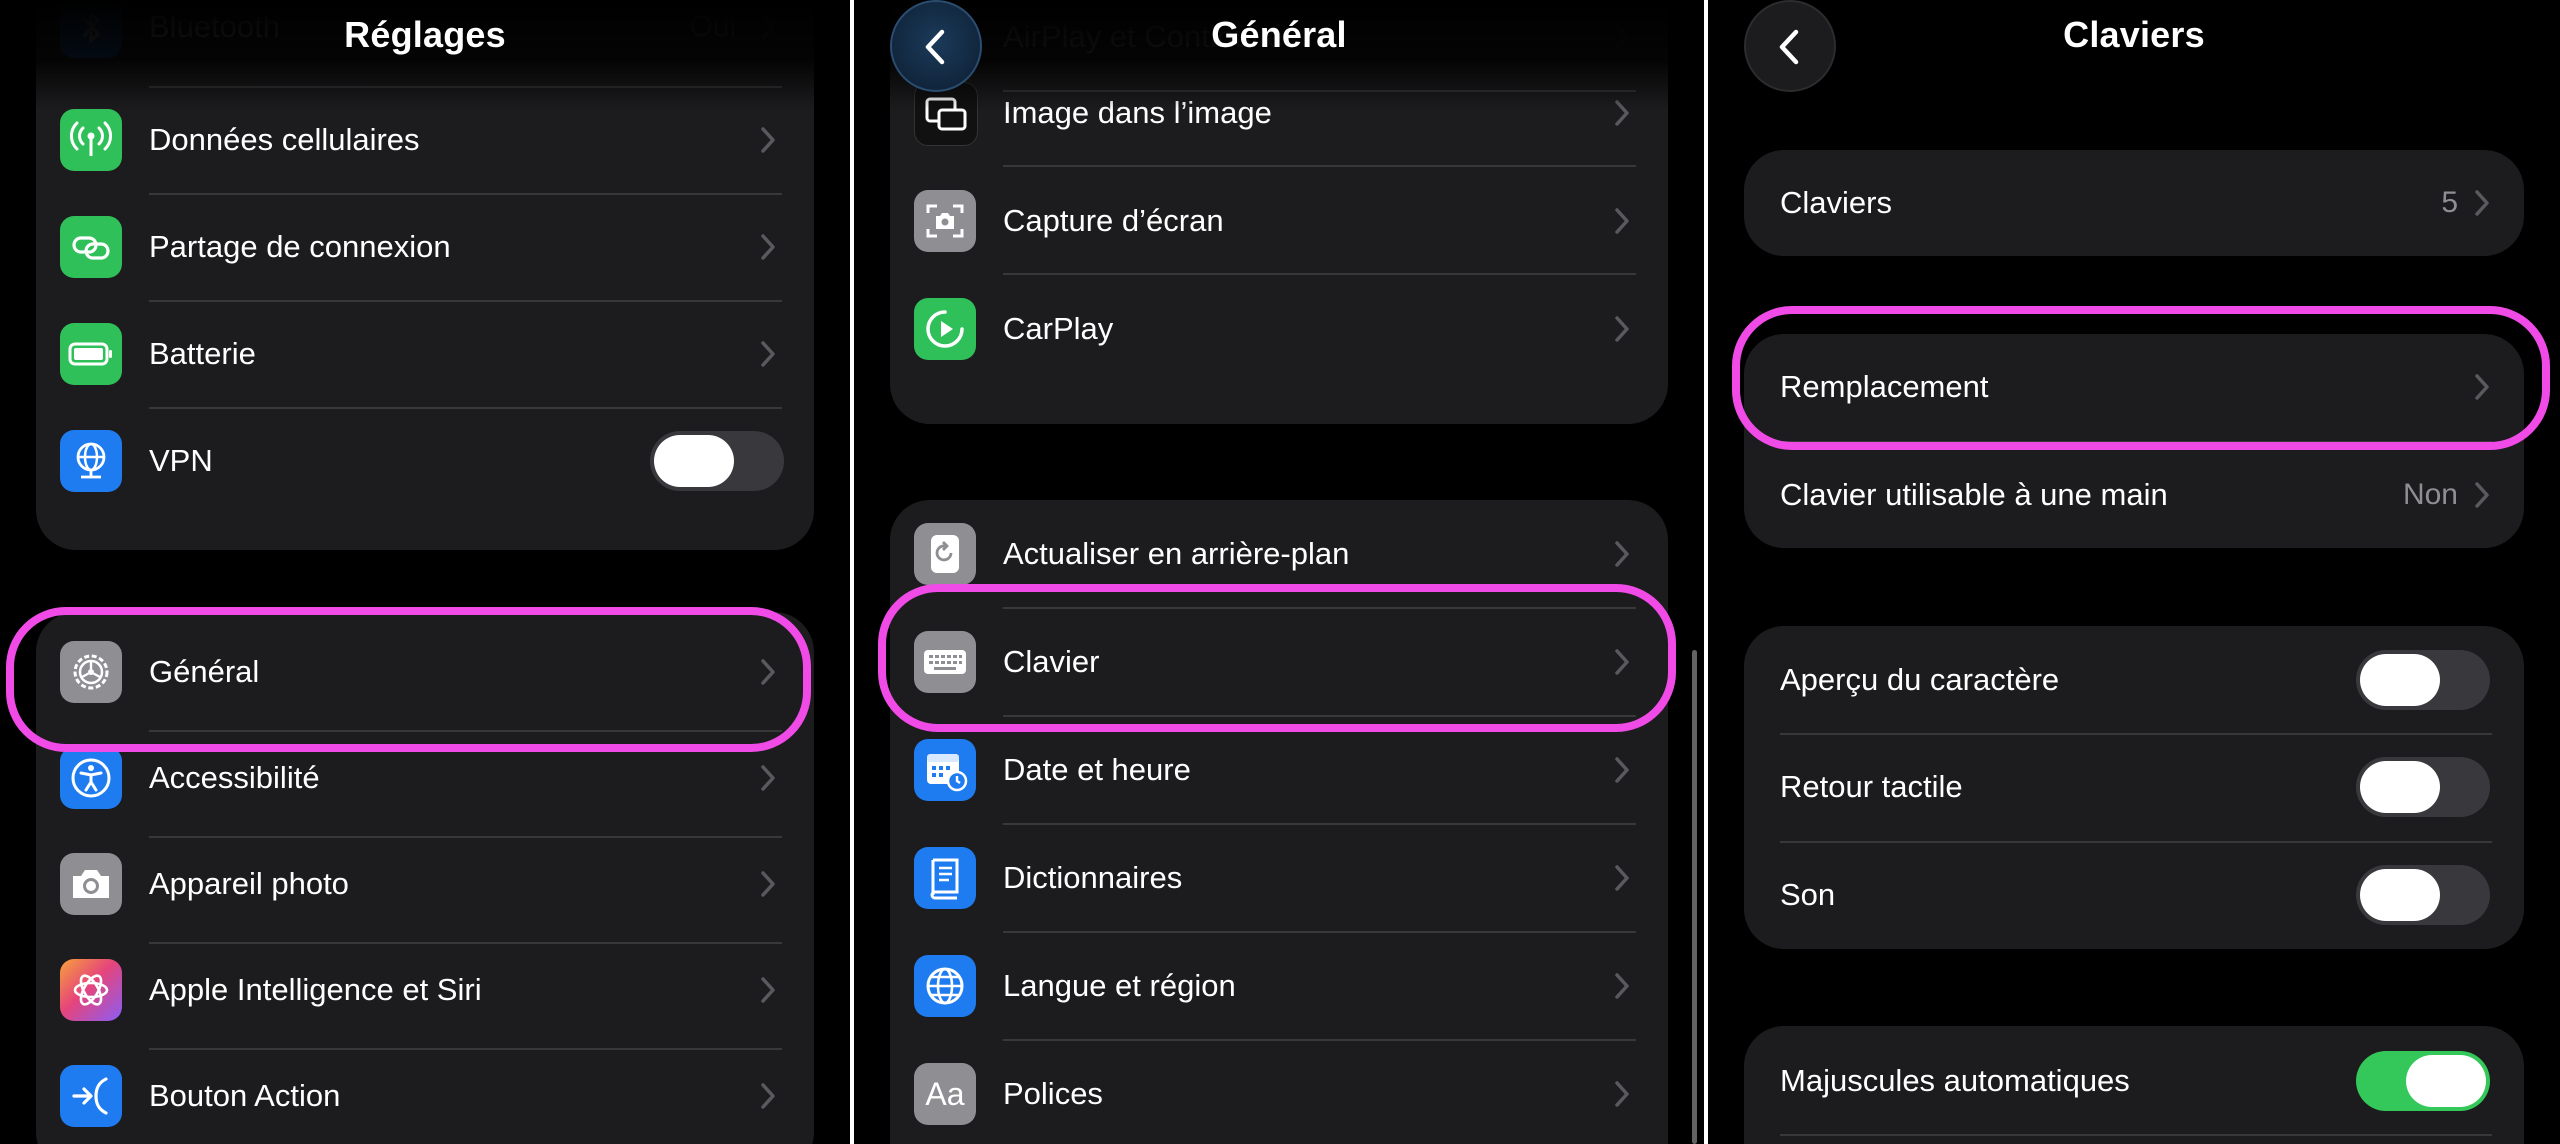  Describe the element at coordinates (425, 354) in the screenshot. I see `settings-row-battery: Batterie` at that location.